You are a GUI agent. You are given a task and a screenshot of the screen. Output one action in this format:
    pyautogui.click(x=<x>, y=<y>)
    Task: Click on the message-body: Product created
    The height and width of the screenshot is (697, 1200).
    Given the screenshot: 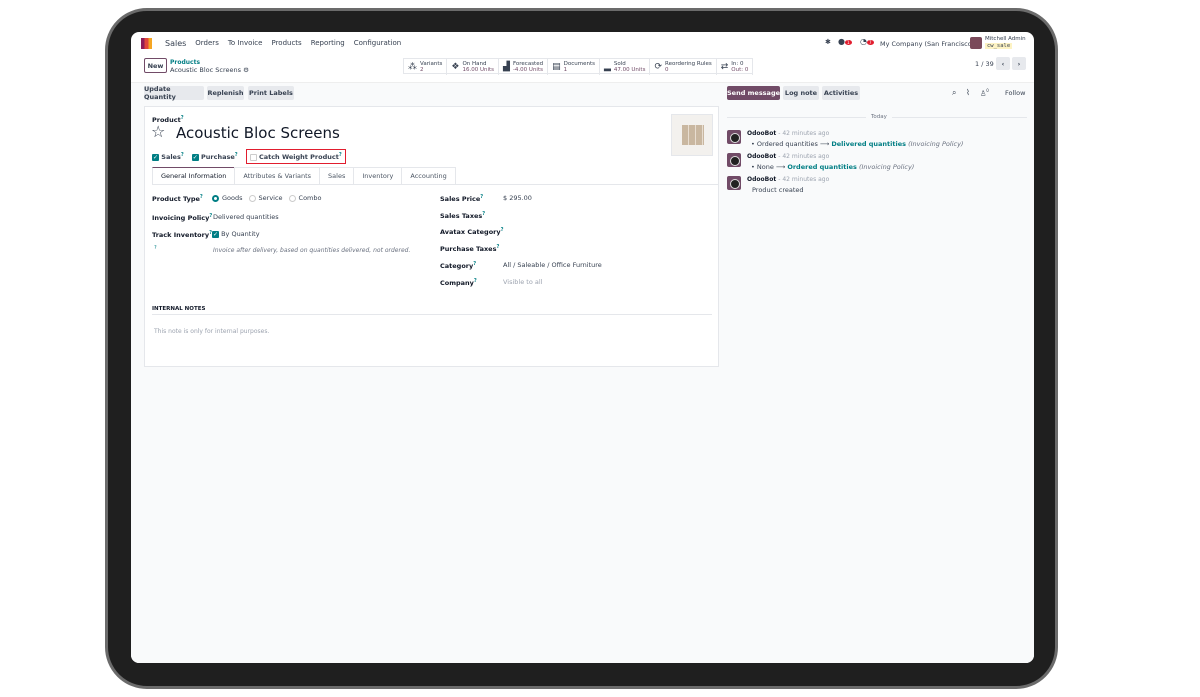 What is the action you would take?
    pyautogui.click(x=778, y=190)
    